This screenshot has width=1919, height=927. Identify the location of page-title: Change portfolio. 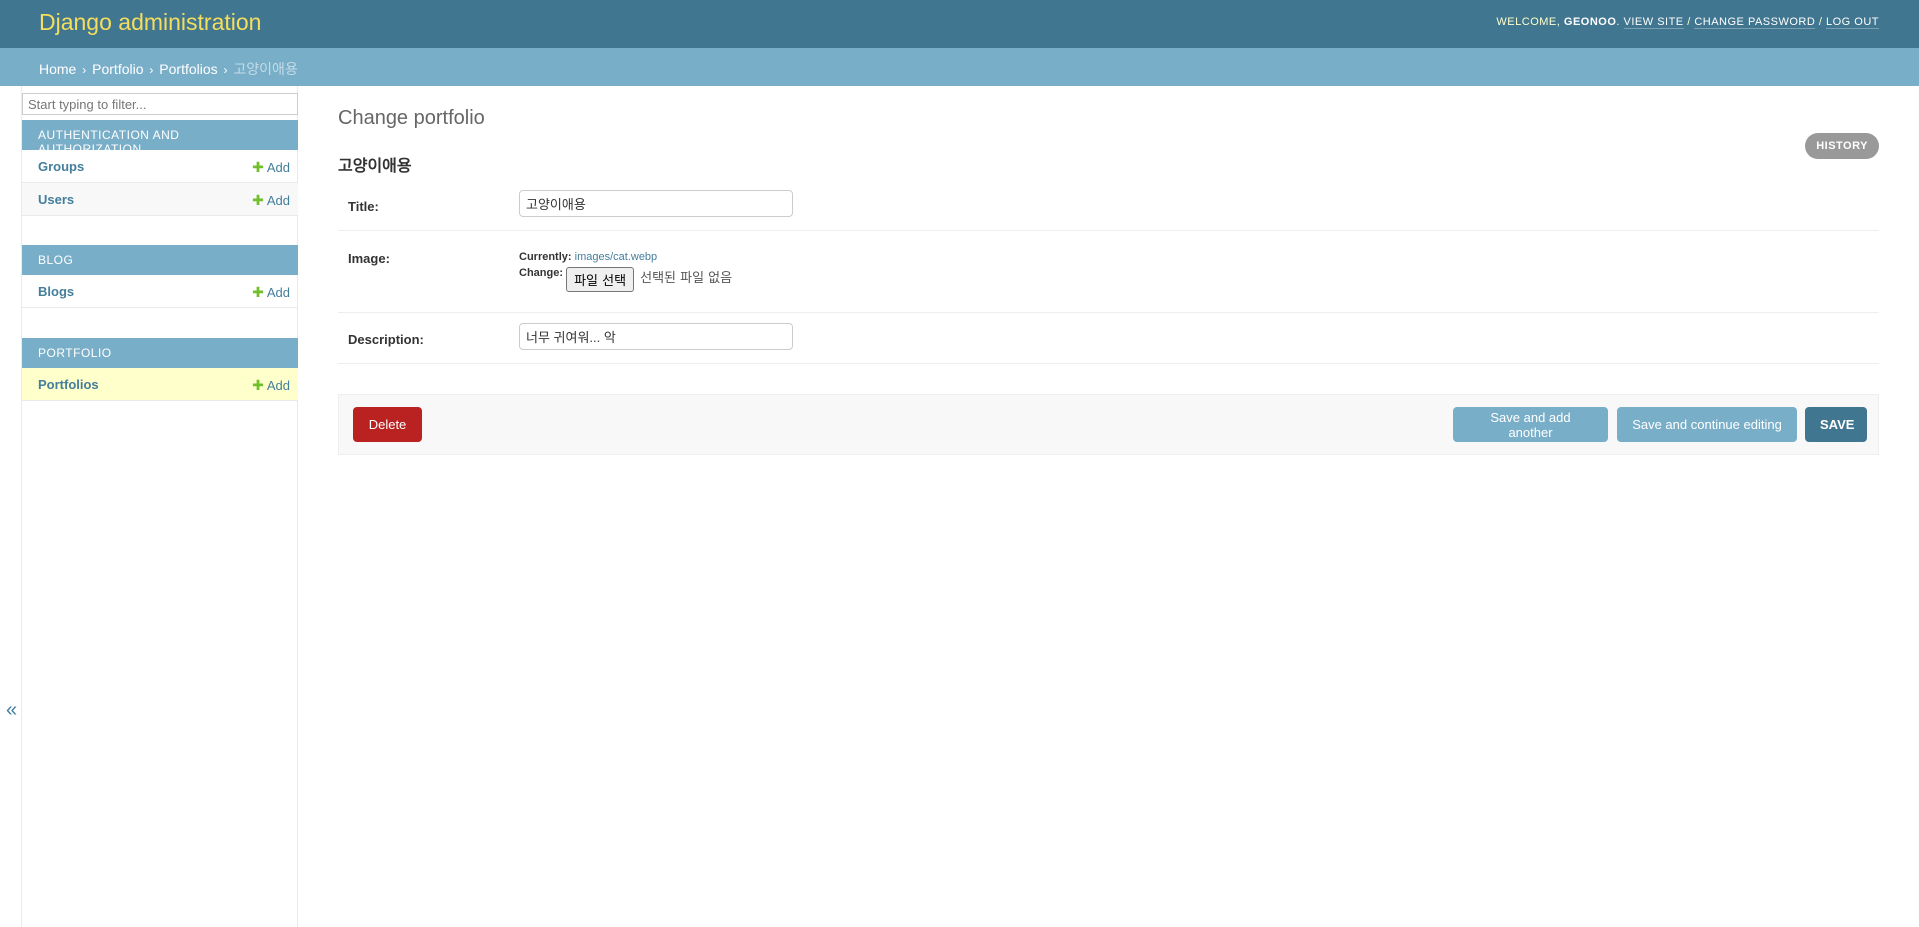
(411, 118).